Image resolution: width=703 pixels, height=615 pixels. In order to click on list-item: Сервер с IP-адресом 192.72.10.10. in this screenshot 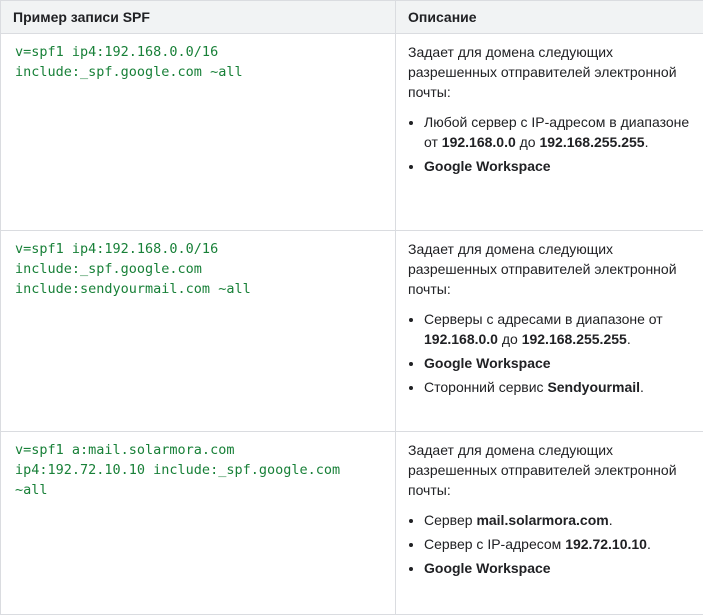, I will do `click(558, 544)`.